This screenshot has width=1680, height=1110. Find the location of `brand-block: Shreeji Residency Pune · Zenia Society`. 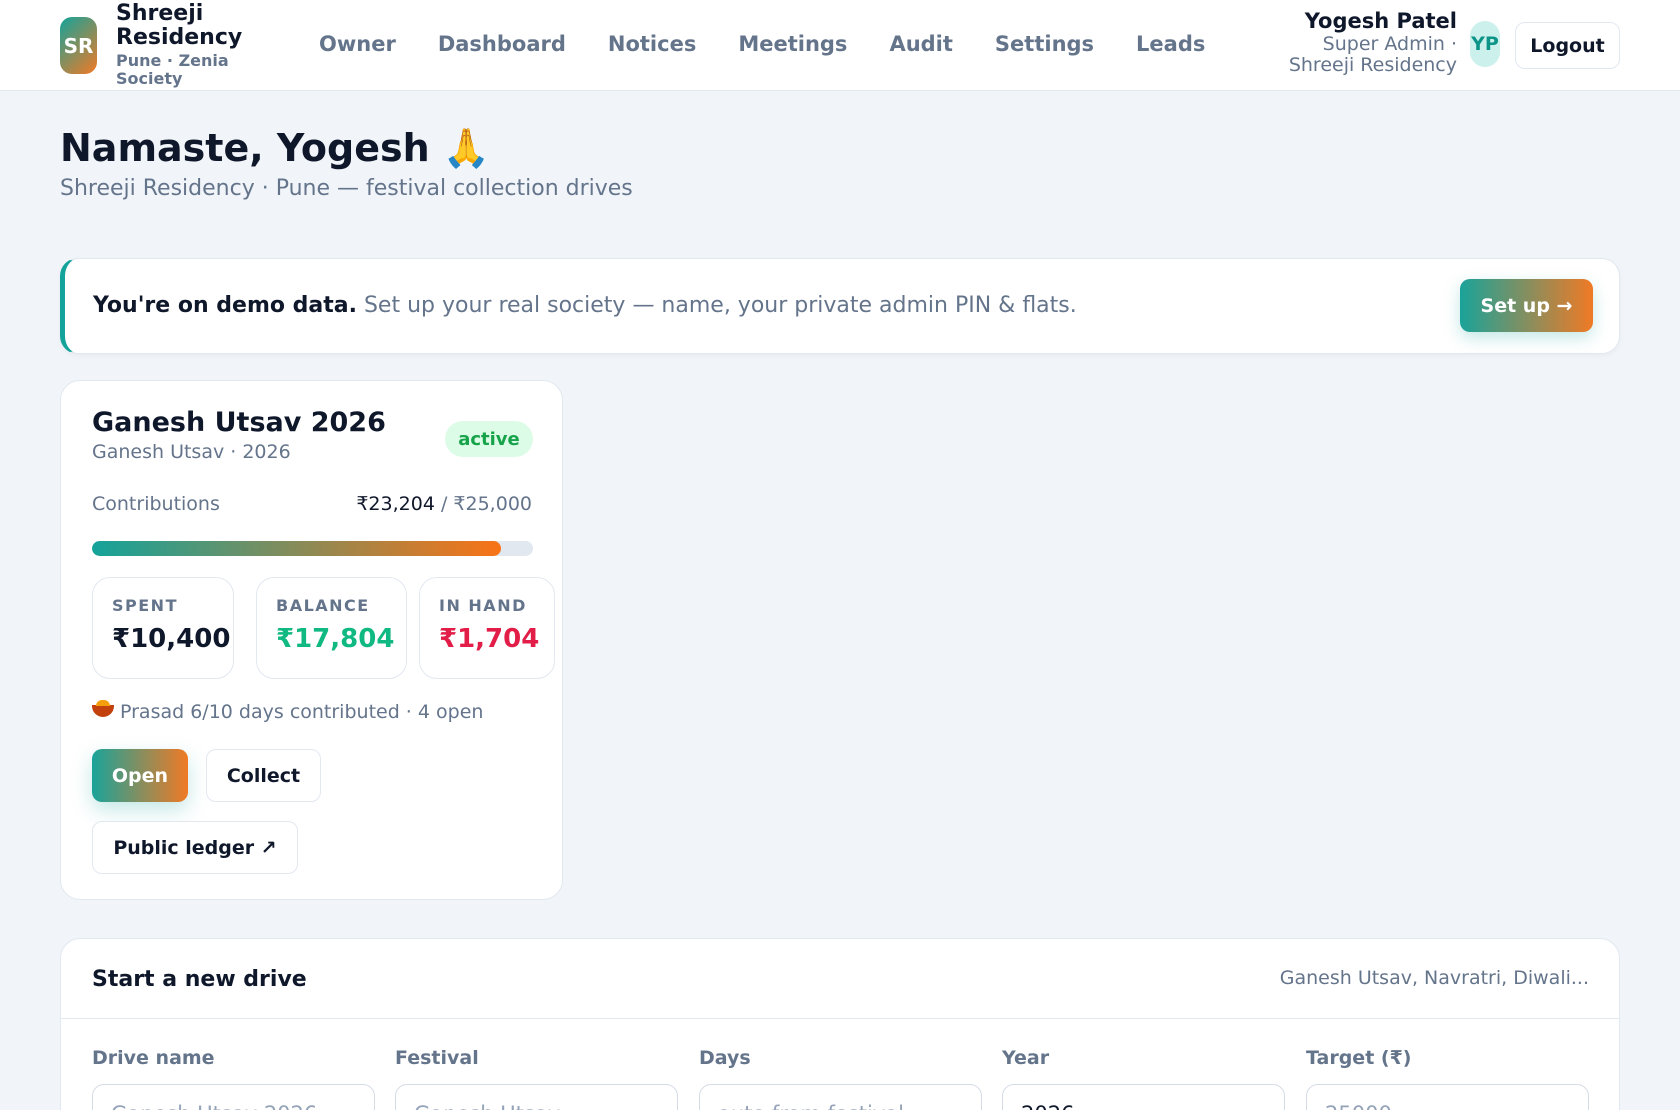

brand-block: Shreeji Residency Pune · Zenia Society is located at coordinates (186, 45).